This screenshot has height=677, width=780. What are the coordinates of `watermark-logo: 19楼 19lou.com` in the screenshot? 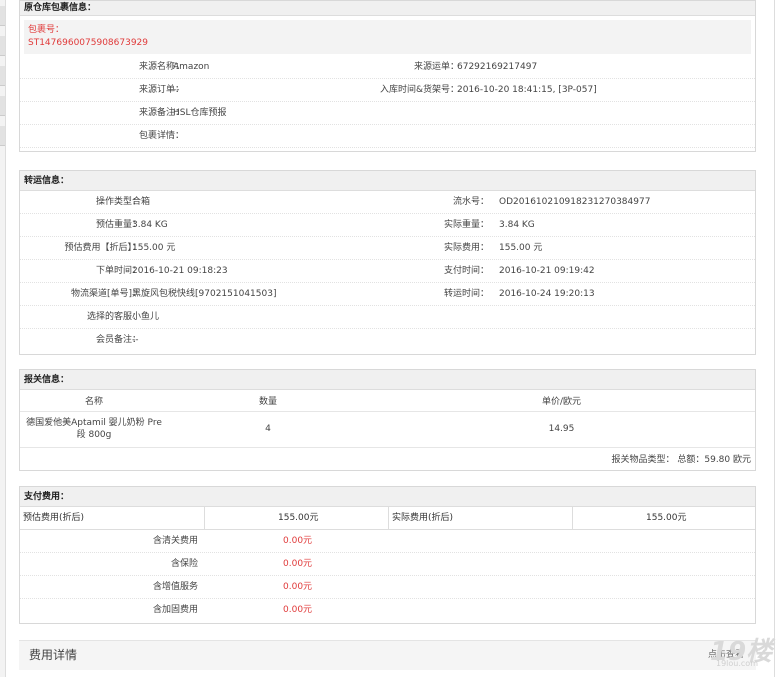 It's located at (739, 651).